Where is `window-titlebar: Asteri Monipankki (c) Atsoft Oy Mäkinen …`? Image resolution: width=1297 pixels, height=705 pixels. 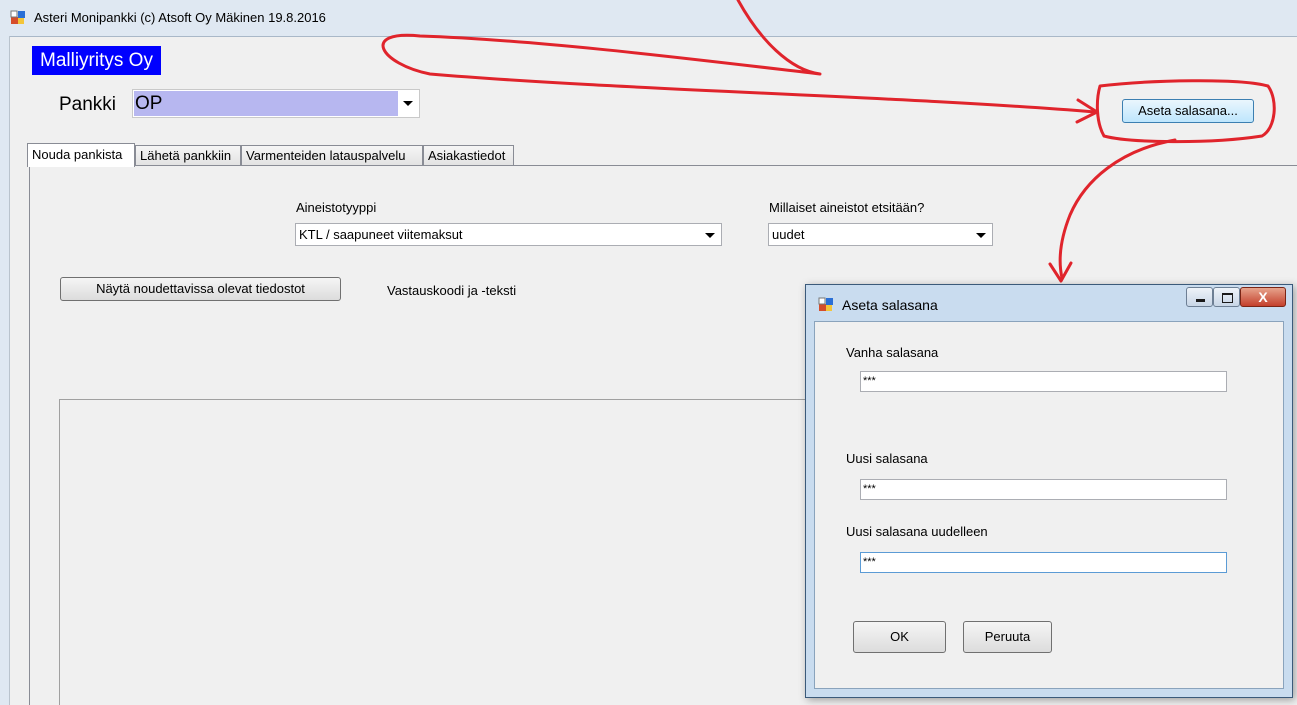
window-titlebar: Asteri Monipankki (c) Atsoft Oy Mäkinen … is located at coordinates (648, 18).